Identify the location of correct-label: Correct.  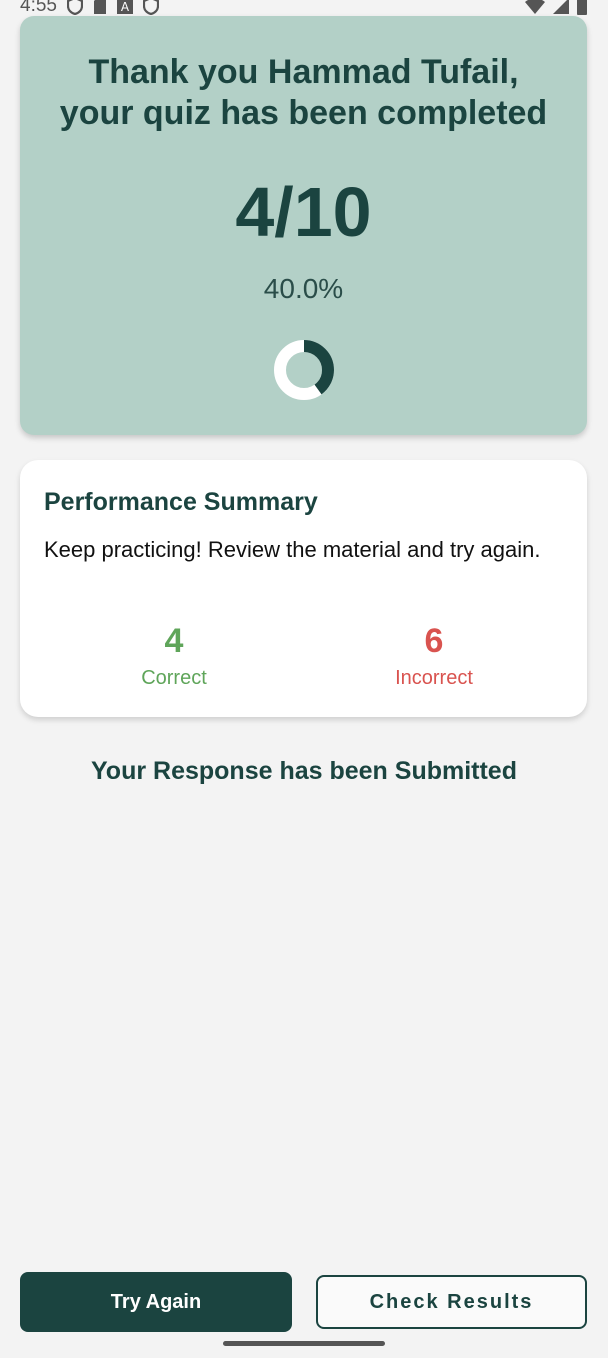
(174, 678).